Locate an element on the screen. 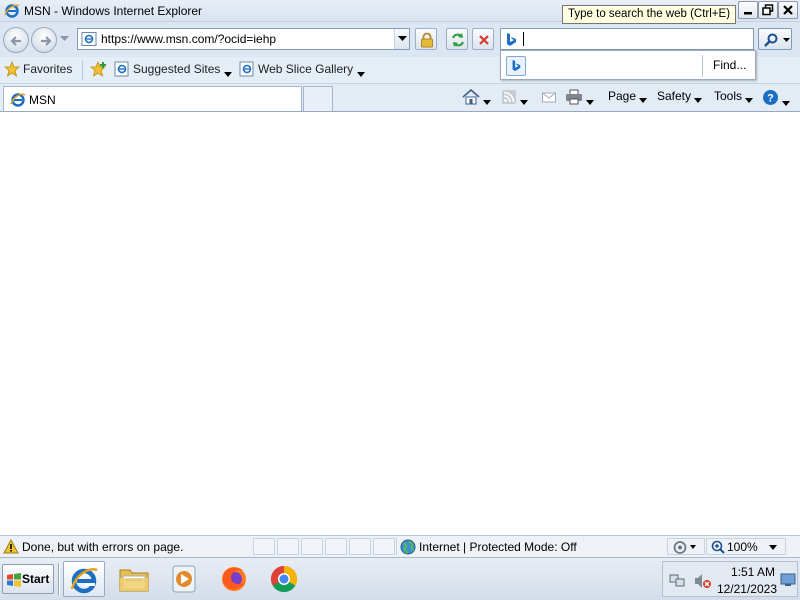 The height and width of the screenshot is (600, 800). clock-date: 12/21/2023 is located at coordinates (746, 589).